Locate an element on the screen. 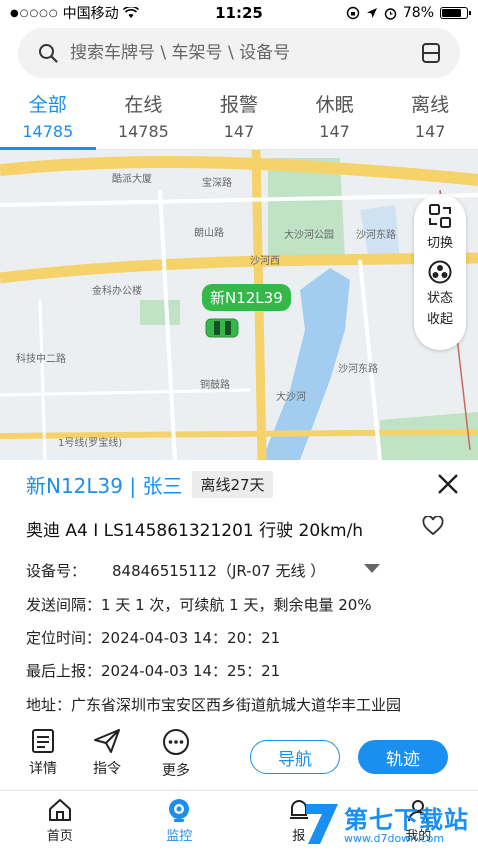 The width and height of the screenshot is (478, 850). lock-rotation-icon is located at coordinates (353, 13).